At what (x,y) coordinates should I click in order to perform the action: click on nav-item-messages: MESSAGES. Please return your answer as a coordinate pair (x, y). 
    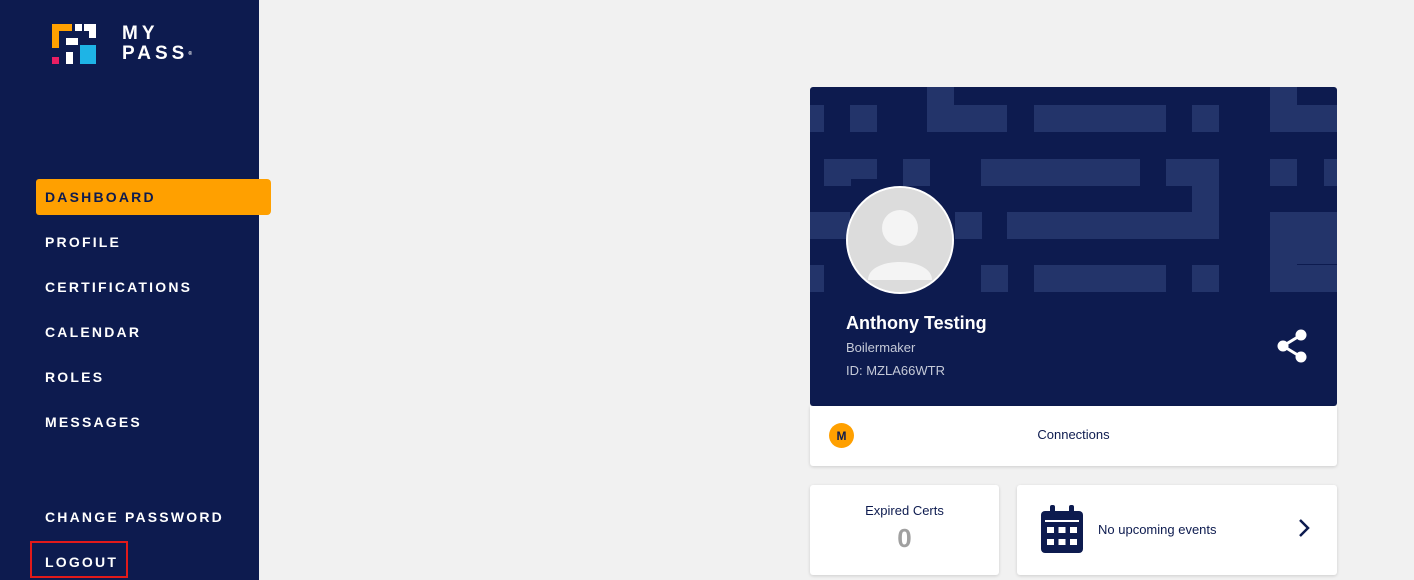
    Looking at the image, I should click on (89, 422).